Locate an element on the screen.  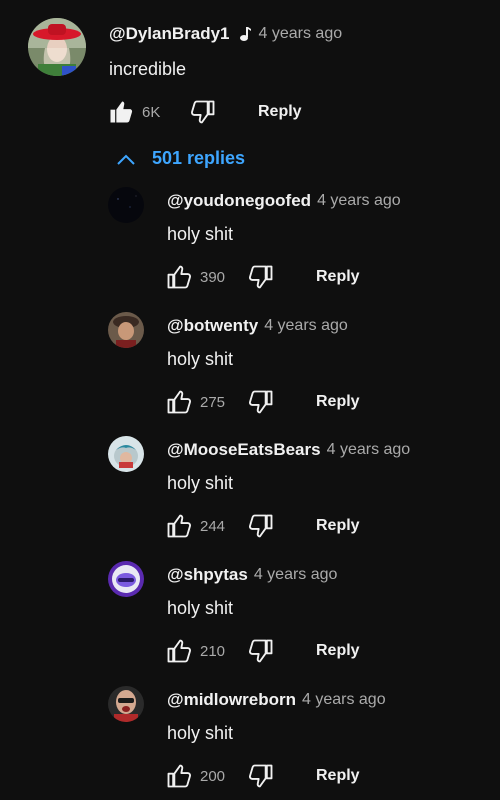
reply-header: @midlowreborn 4 years ago is located at coordinates (276, 700).